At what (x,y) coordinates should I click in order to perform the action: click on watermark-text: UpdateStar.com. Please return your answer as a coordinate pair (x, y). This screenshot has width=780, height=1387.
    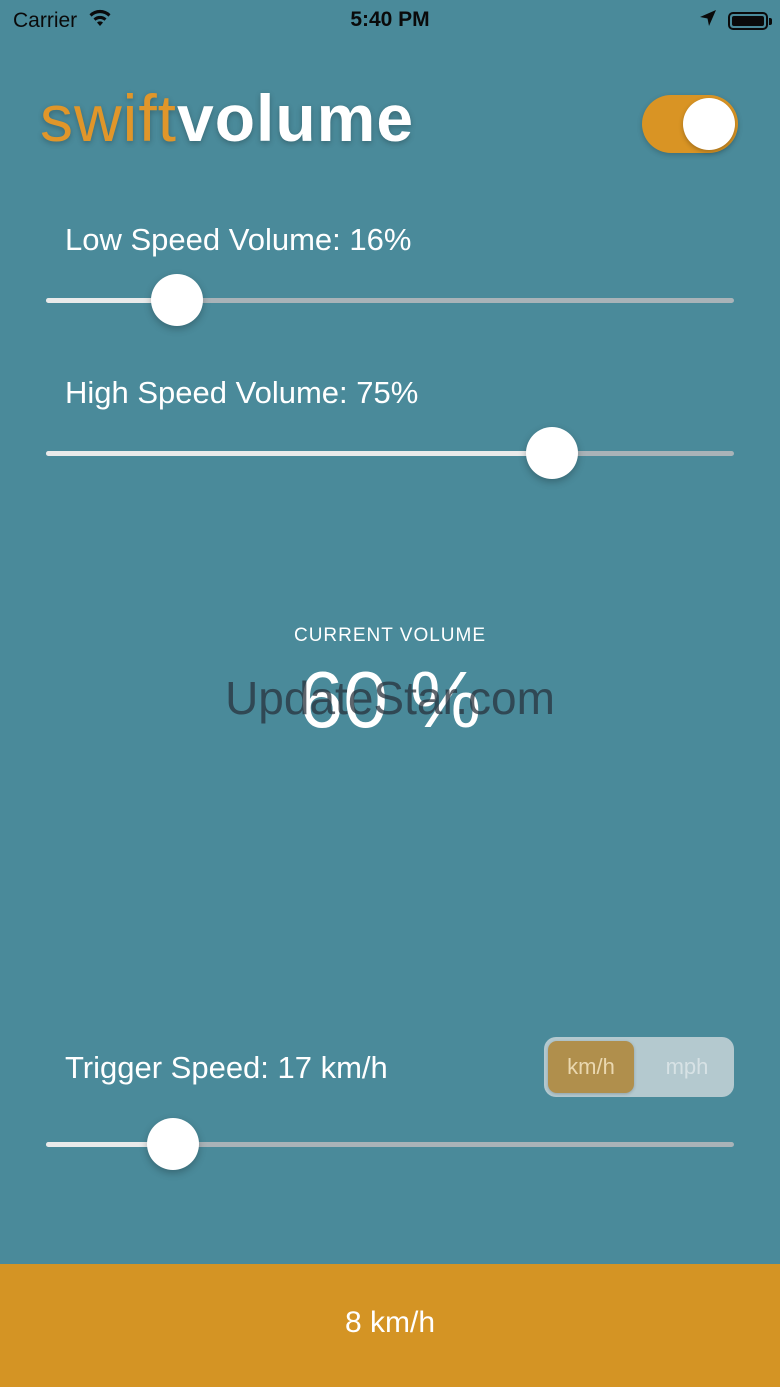
    Looking at the image, I should click on (390, 698).